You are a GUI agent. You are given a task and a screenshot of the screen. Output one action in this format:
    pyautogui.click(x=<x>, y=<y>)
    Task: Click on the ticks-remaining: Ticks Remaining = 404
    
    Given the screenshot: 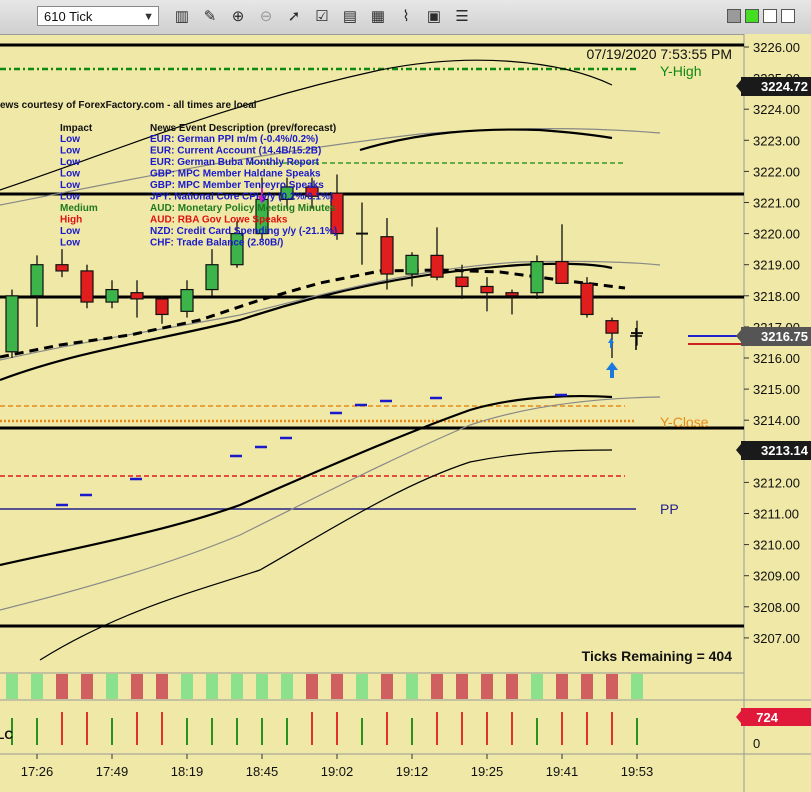 What is the action you would take?
    pyautogui.click(x=657, y=656)
    